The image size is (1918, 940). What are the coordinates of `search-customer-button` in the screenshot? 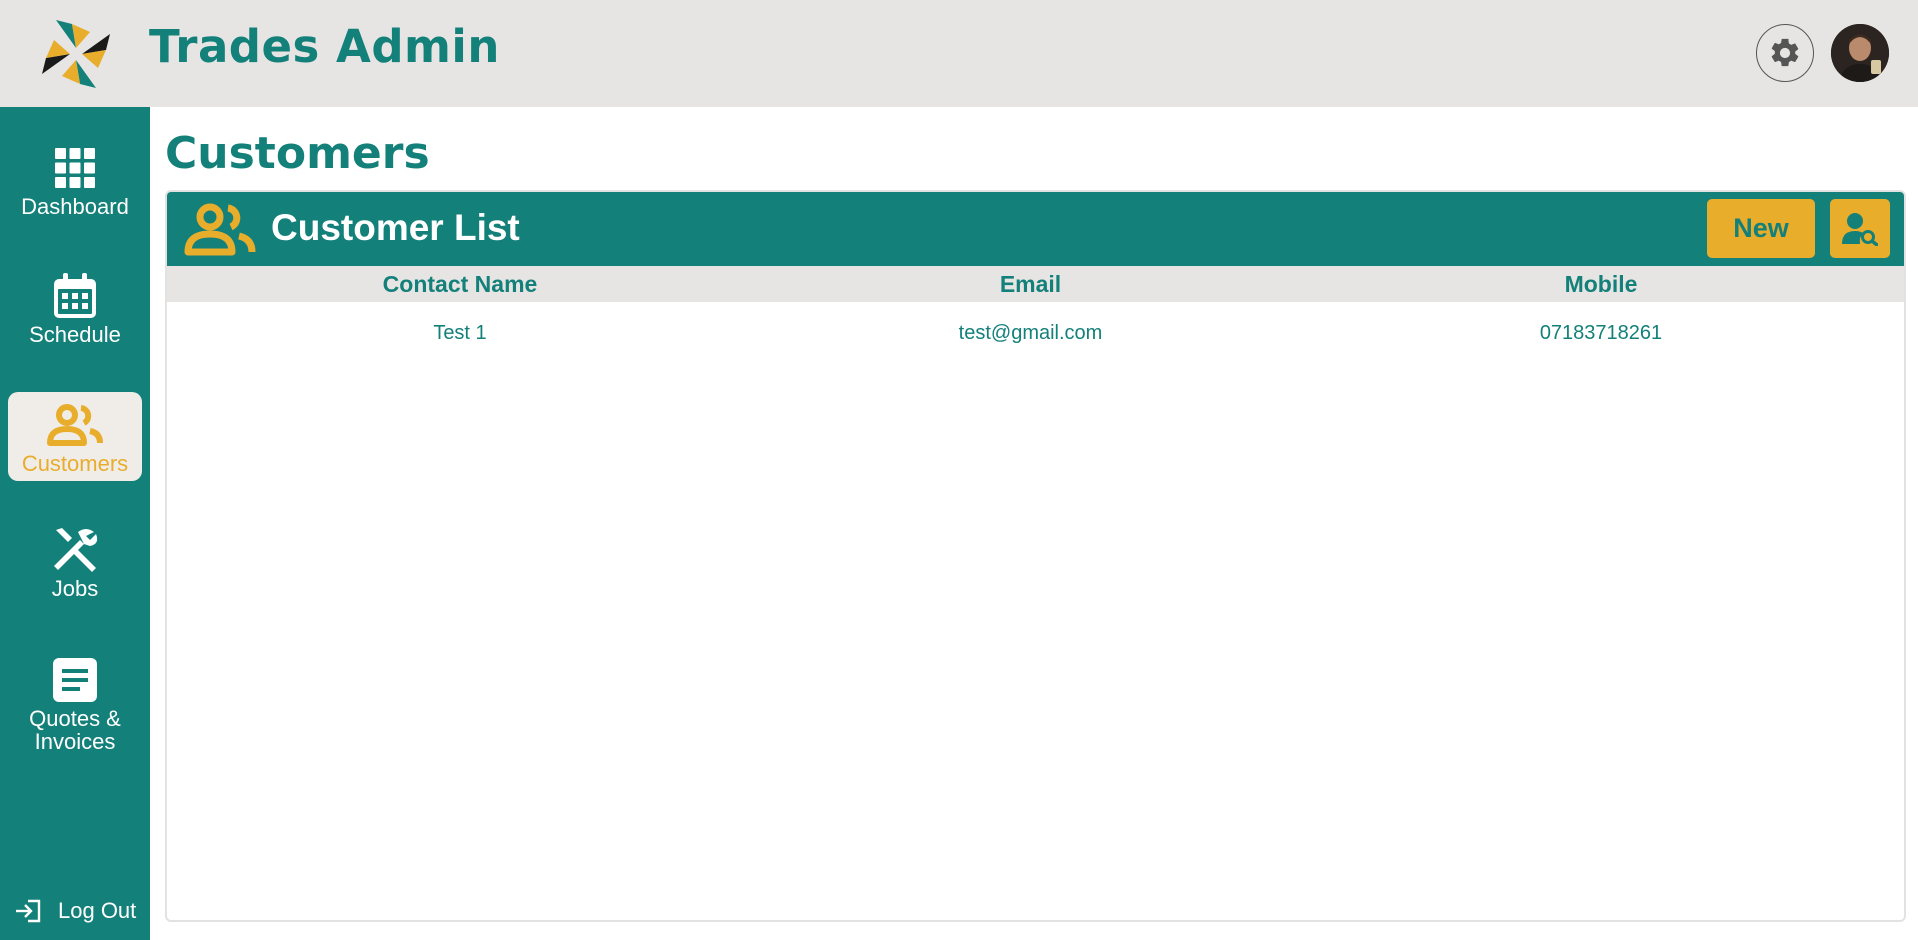 It's located at (1860, 228).